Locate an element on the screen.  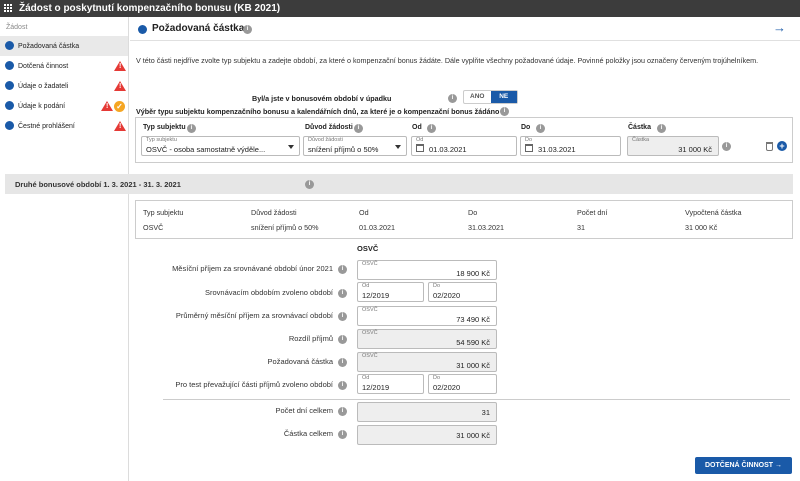
monthly-income-field: OSVČ 18 900 Kč is located at coordinates (427, 270).